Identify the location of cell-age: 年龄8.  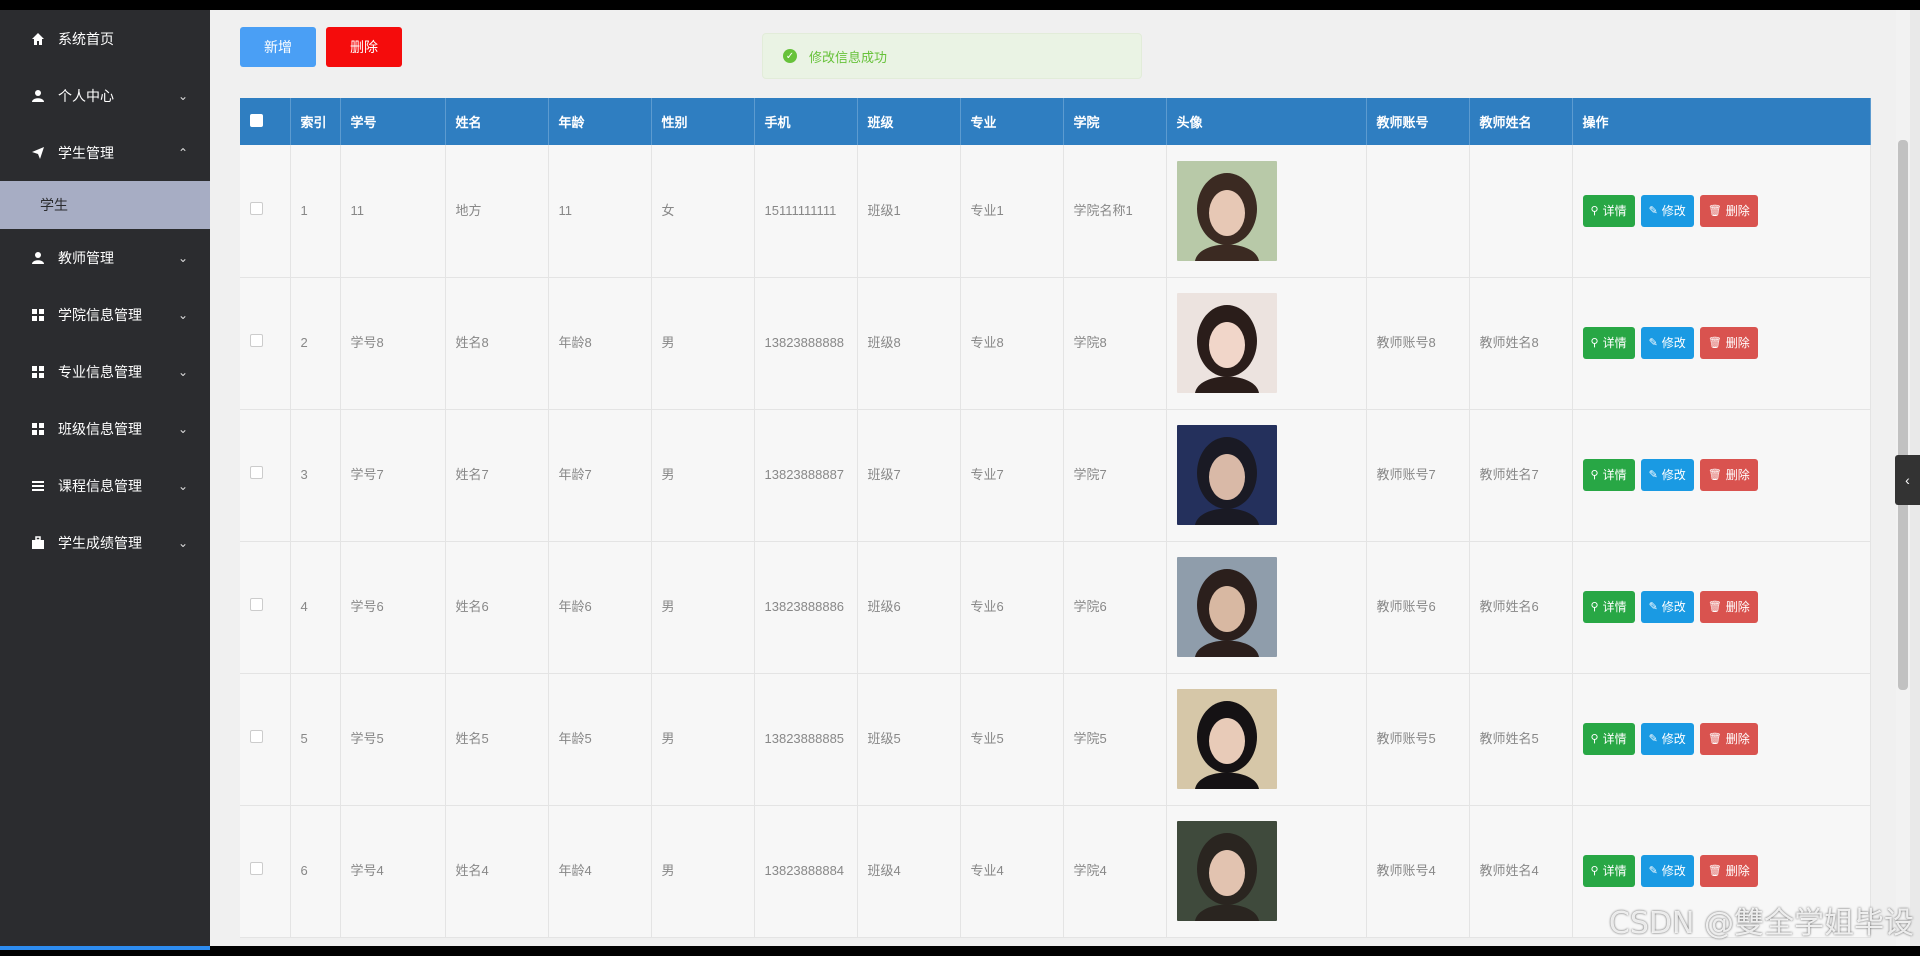
(600, 343).